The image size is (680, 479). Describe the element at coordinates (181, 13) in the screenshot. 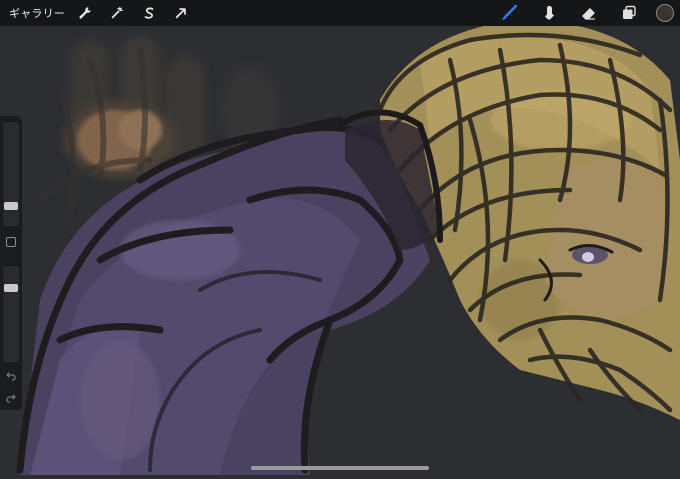

I see `transform-arrow-icon` at that location.